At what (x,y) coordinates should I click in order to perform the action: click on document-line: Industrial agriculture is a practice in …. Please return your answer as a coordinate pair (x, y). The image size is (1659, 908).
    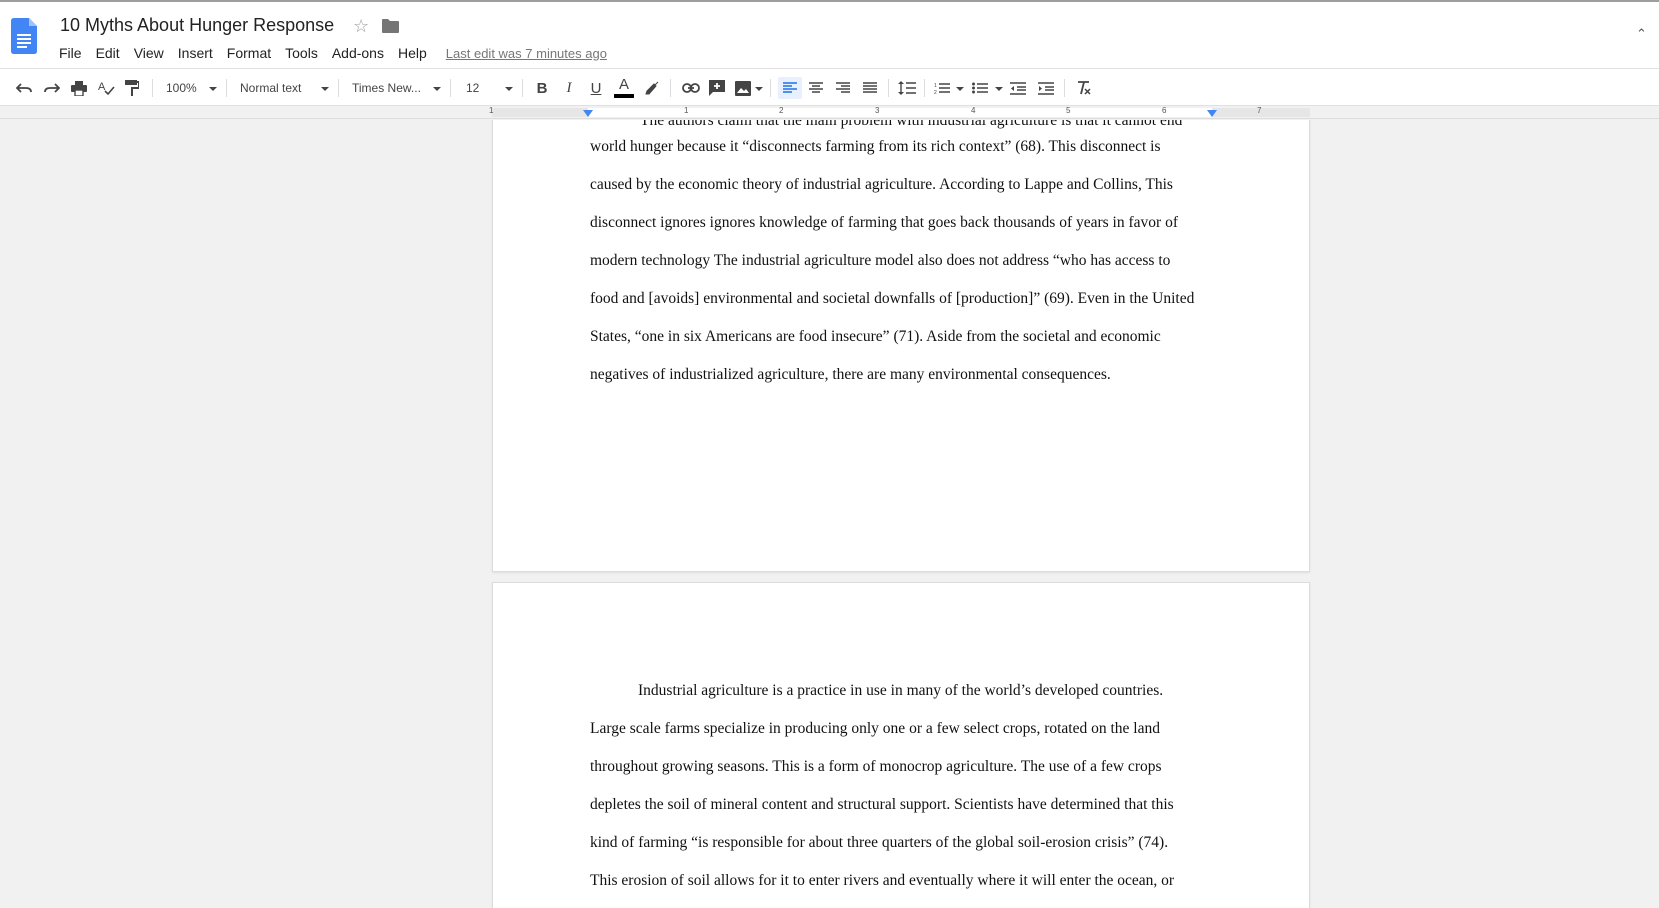
    Looking at the image, I should click on (901, 690).